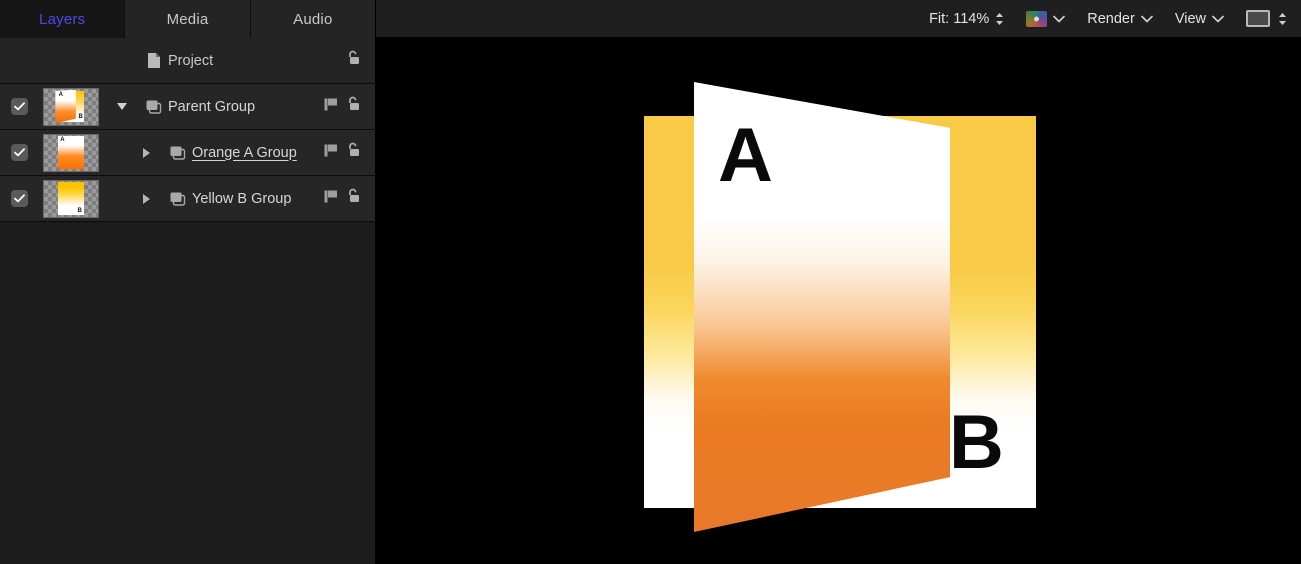 This screenshot has width=1301, height=564. I want to click on layer-visibility-checkbox-yellow, so click(19, 198).